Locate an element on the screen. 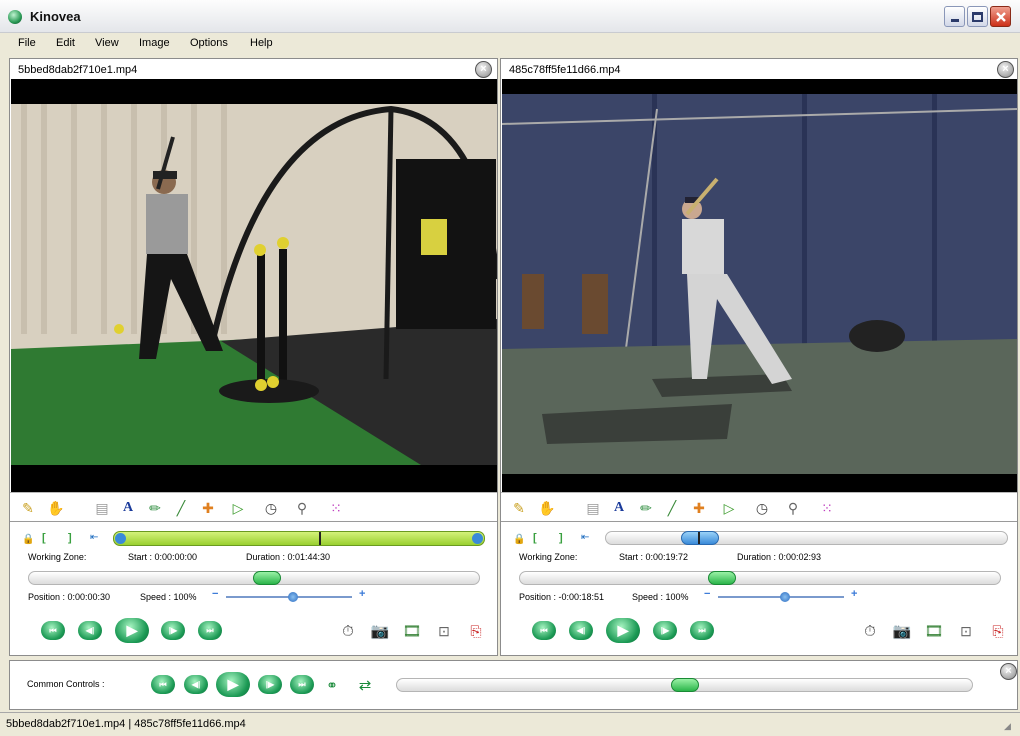  zone-duration: Duration : 0:00:02:93 is located at coordinates (779, 557).